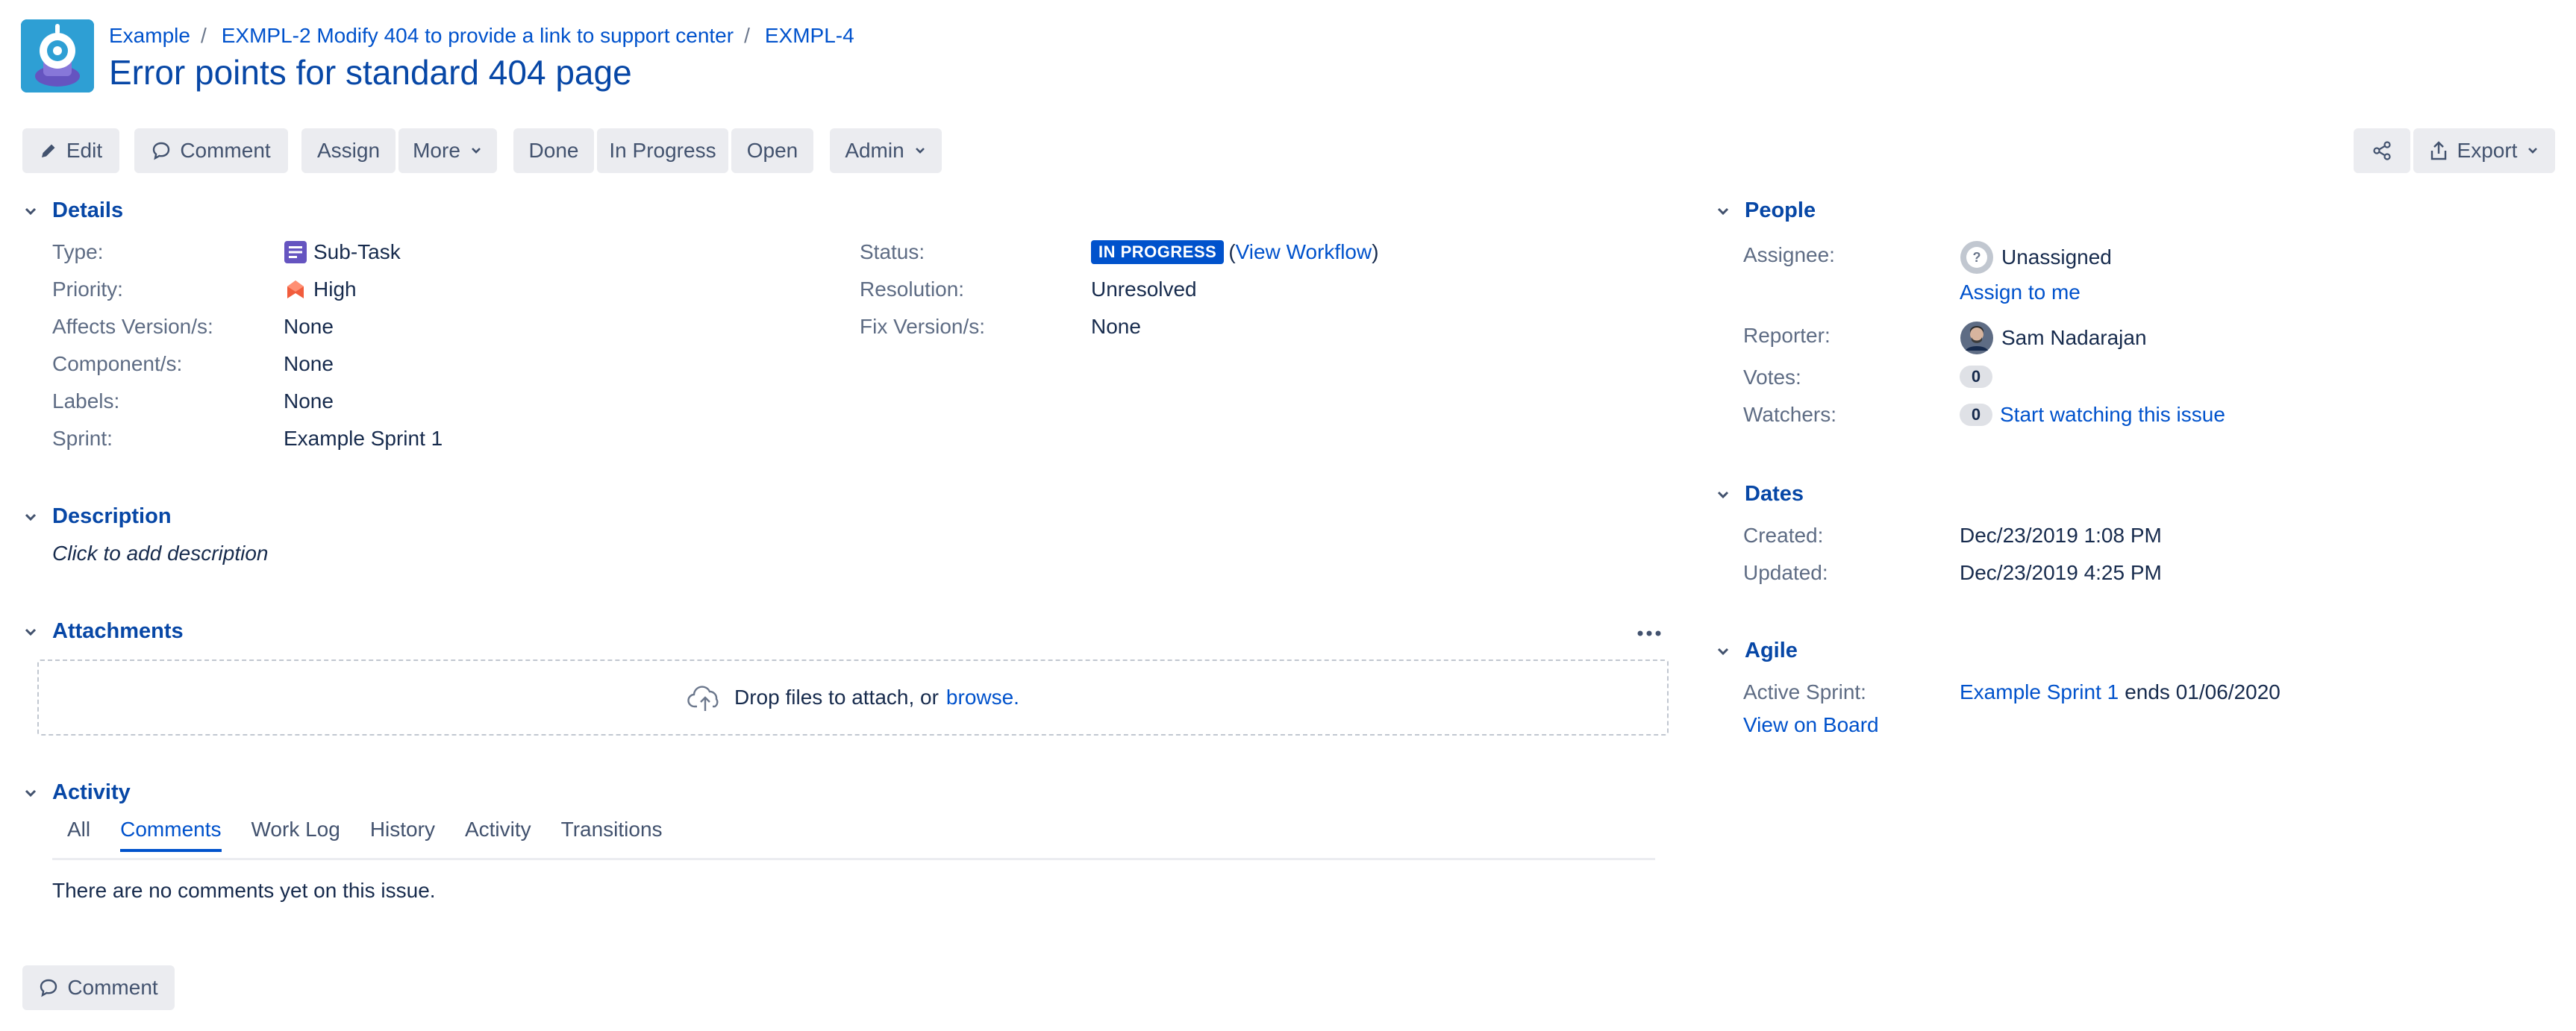 The width and height of the screenshot is (2576, 1031). I want to click on share-icon, so click(2382, 150).